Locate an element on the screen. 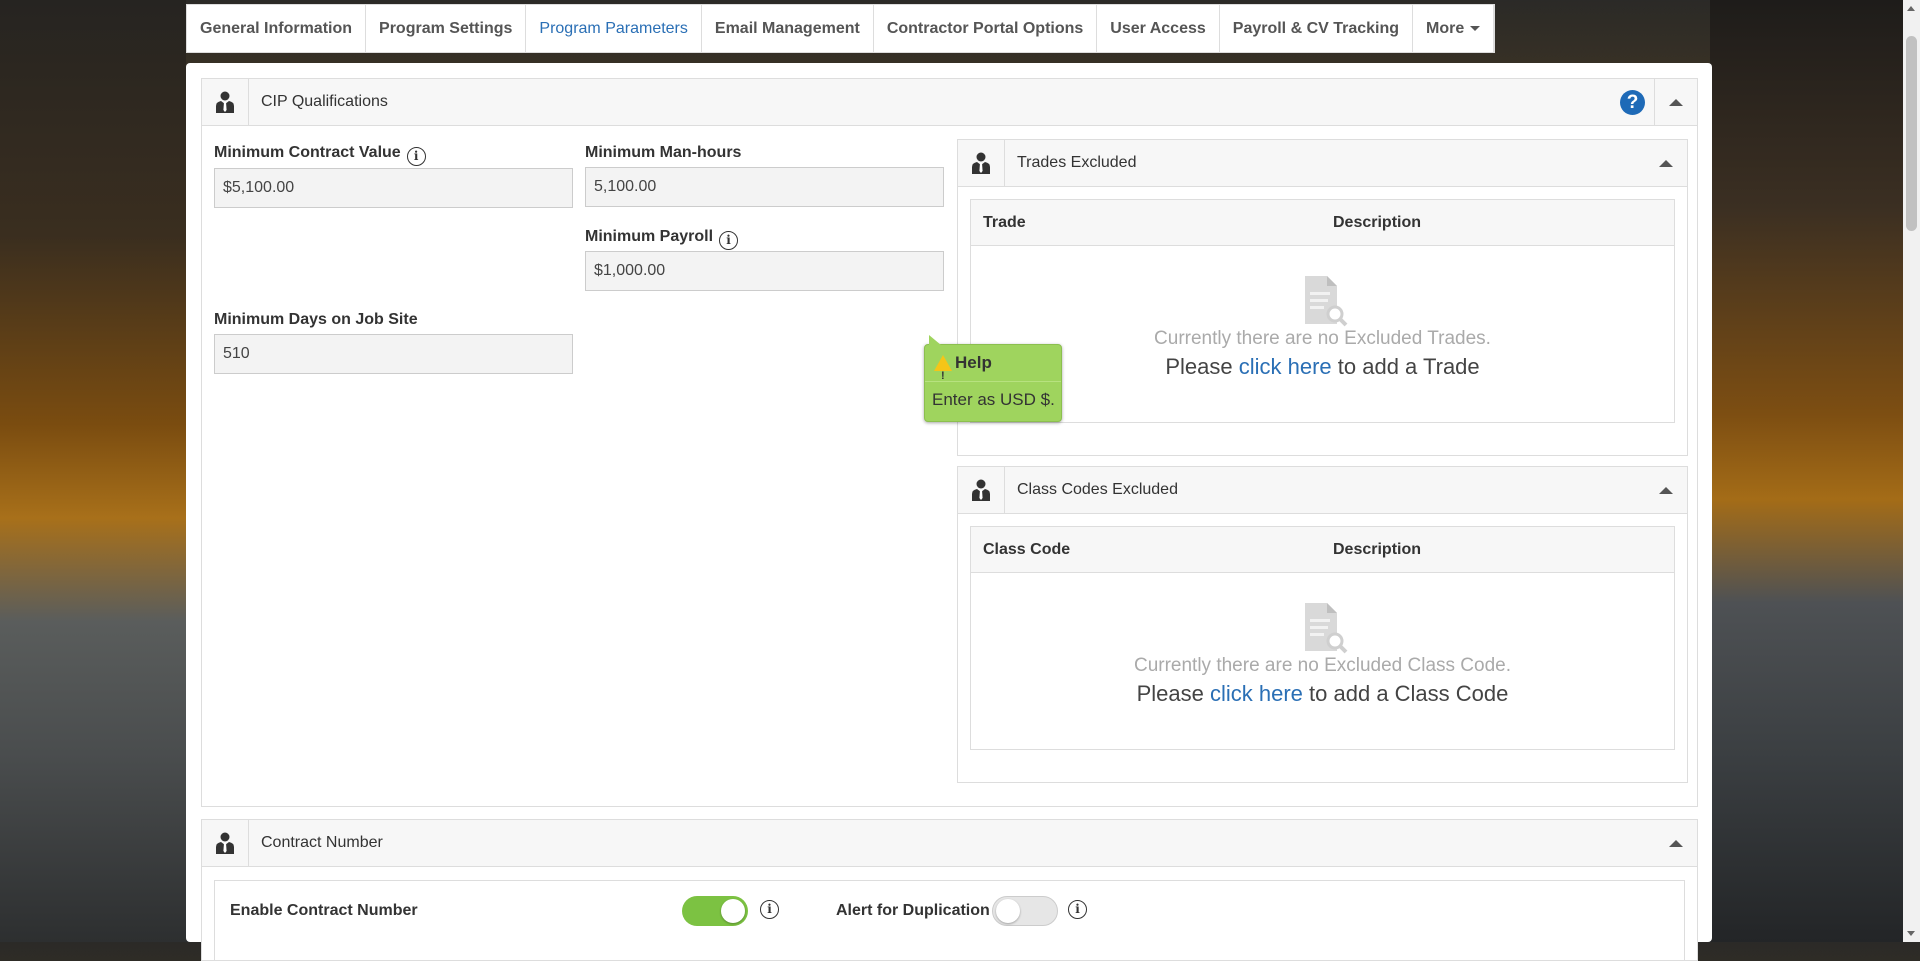 The image size is (1920, 961). min-days-input: 510 is located at coordinates (393, 354).